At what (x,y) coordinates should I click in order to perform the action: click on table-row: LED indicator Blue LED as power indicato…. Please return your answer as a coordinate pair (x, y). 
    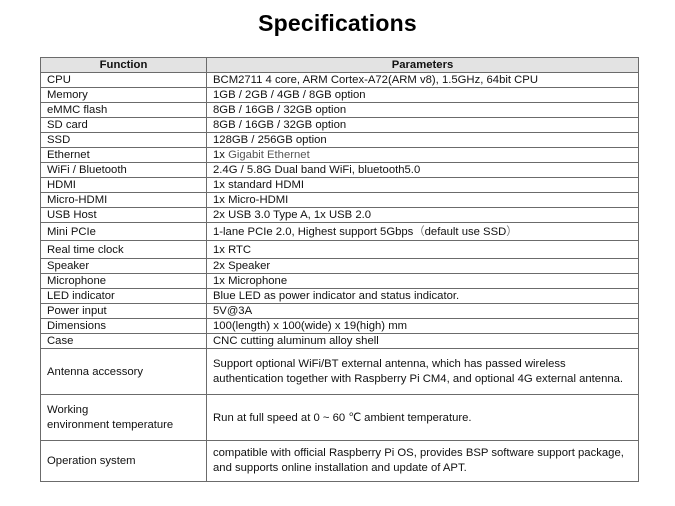
    Looking at the image, I should click on (339, 296).